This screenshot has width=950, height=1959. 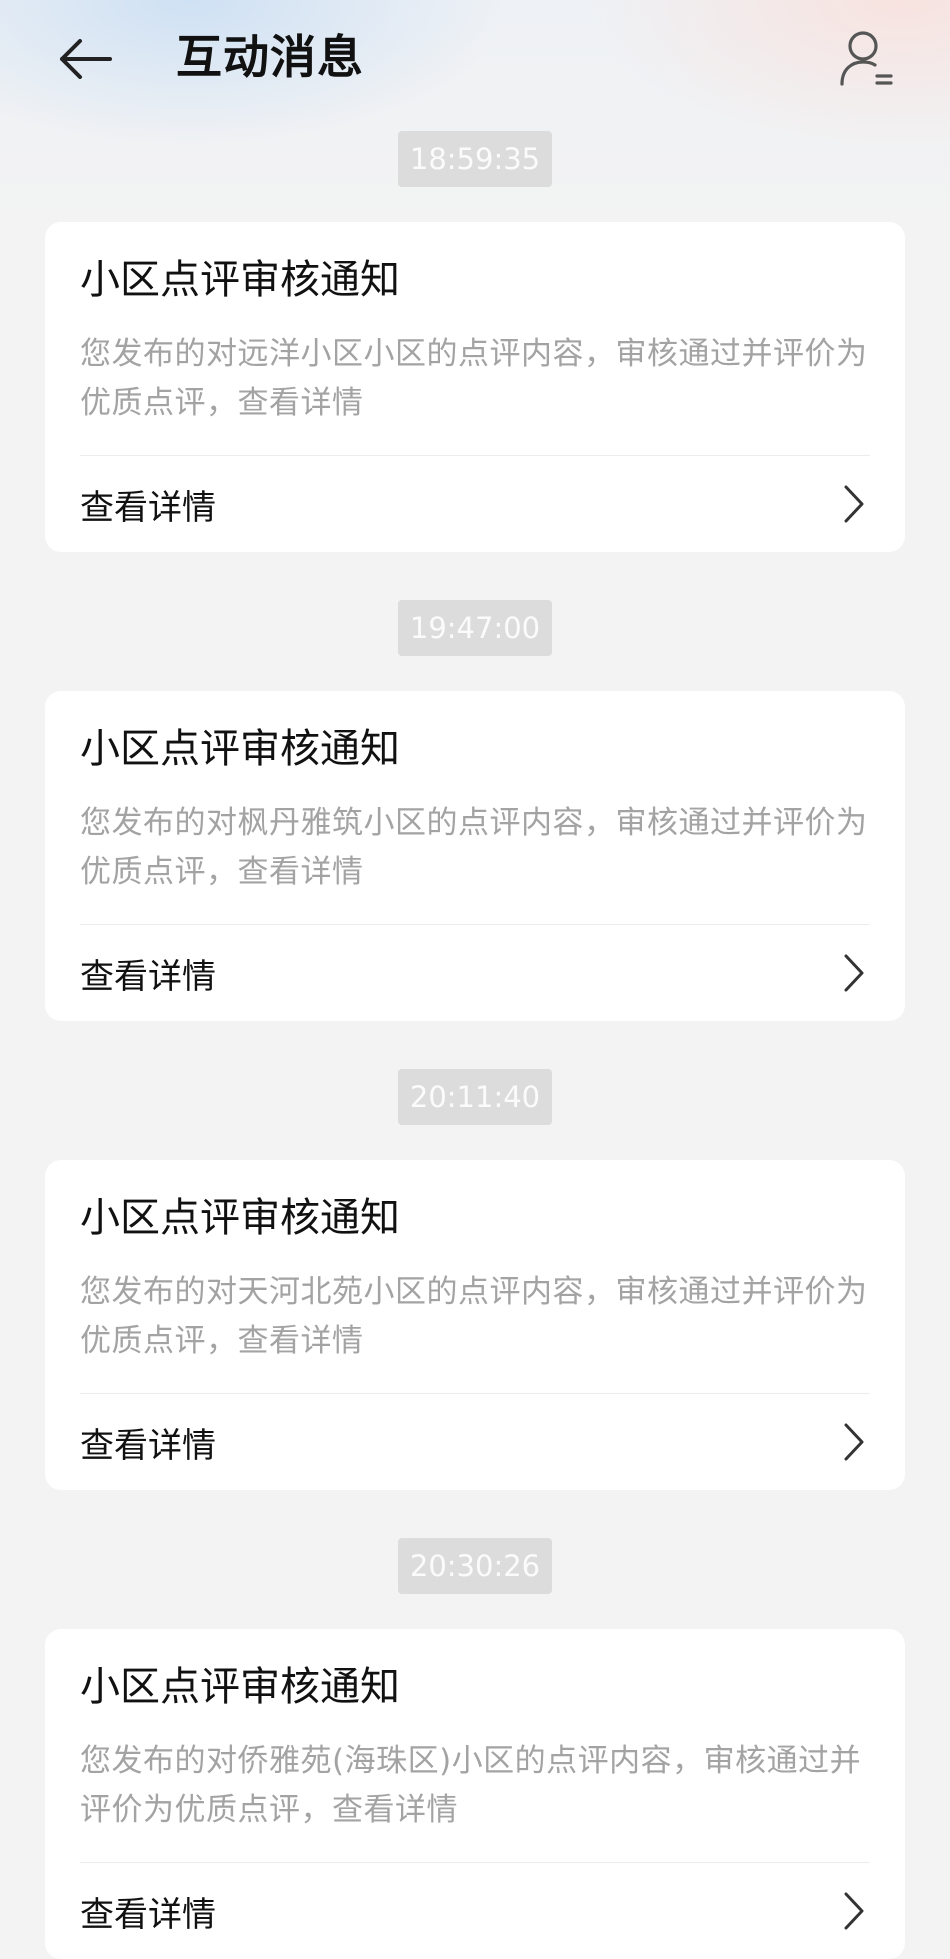 I want to click on message-body: 您发布的对远洋小区小区的点评内容，审核通过并评价为优质点评，查看详情, so click(x=475, y=393).